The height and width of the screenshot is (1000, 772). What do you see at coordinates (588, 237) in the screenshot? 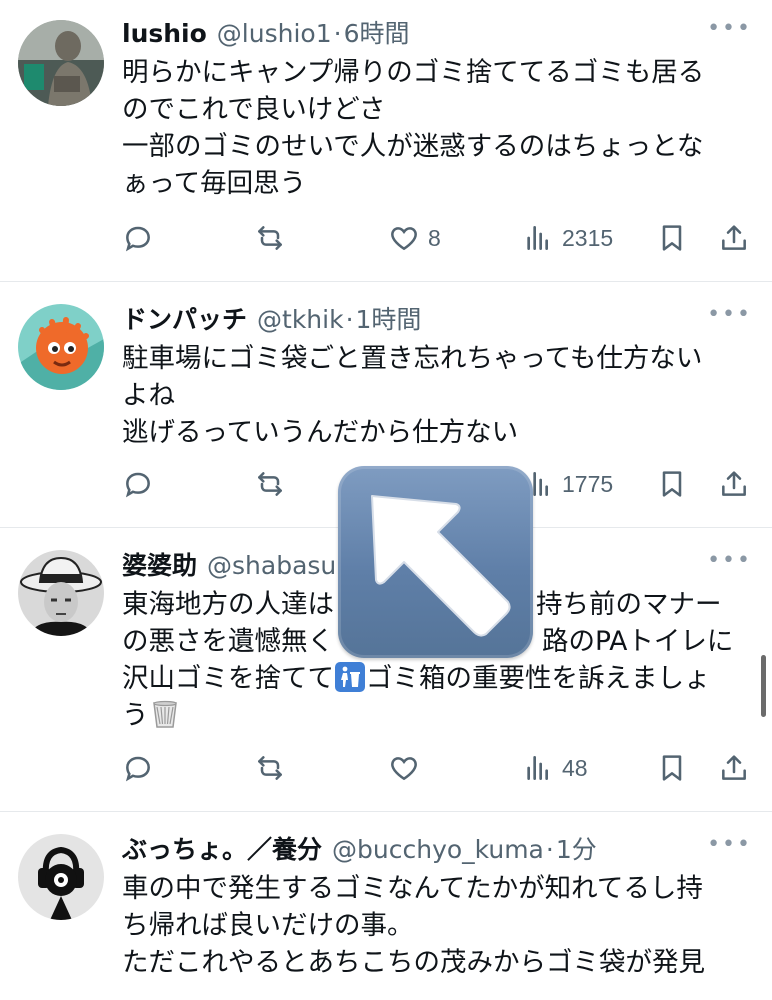
I see `view-count: 2315` at bounding box center [588, 237].